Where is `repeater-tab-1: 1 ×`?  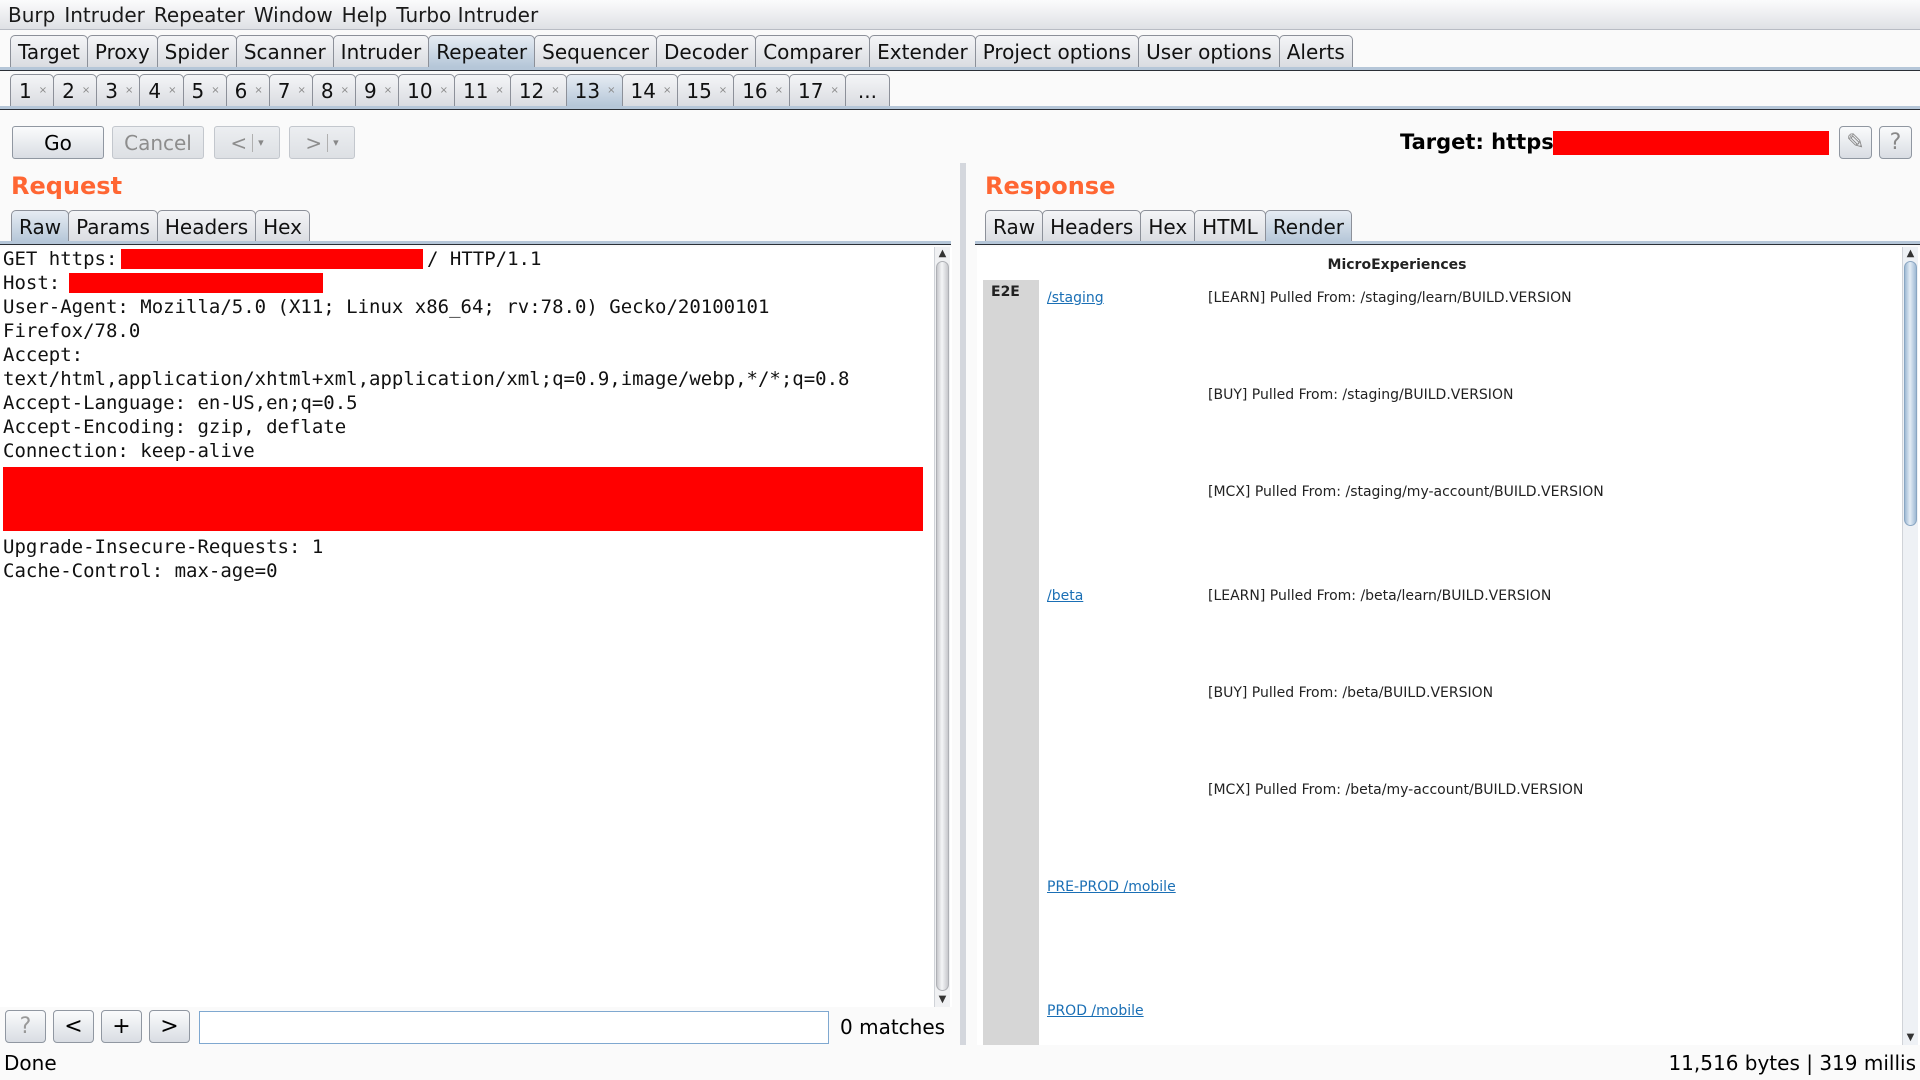 repeater-tab-1: 1 × is located at coordinates (32, 90).